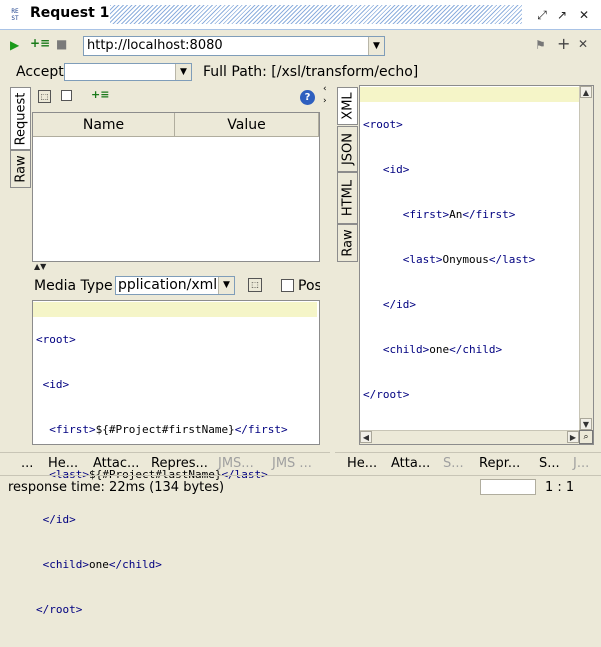  What do you see at coordinates (15, 15) in the screenshot?
I see `rest-logo-icon: RE ST` at bounding box center [15, 15].